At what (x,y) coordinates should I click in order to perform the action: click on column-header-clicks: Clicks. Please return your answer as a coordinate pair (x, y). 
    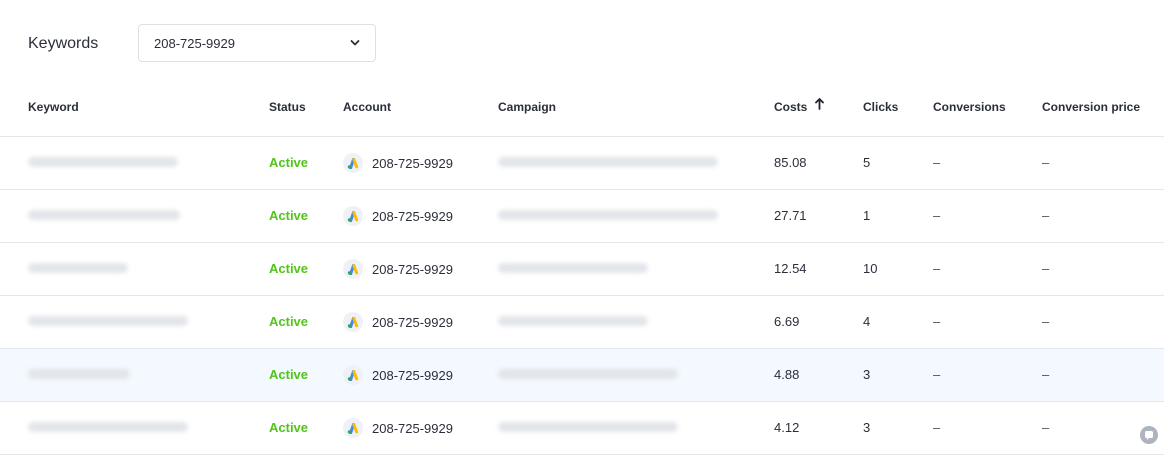
    Looking at the image, I should click on (880, 107).